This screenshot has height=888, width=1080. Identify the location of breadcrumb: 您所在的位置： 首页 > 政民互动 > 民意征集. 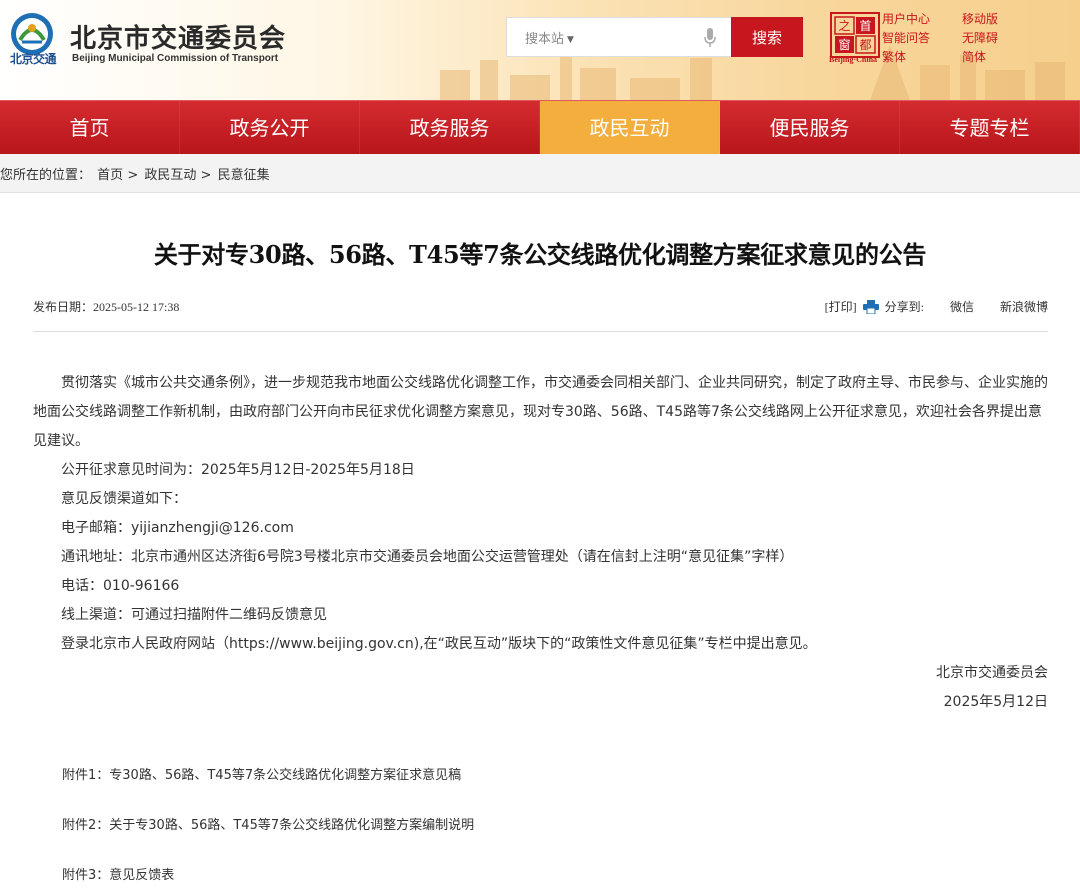
(135, 173).